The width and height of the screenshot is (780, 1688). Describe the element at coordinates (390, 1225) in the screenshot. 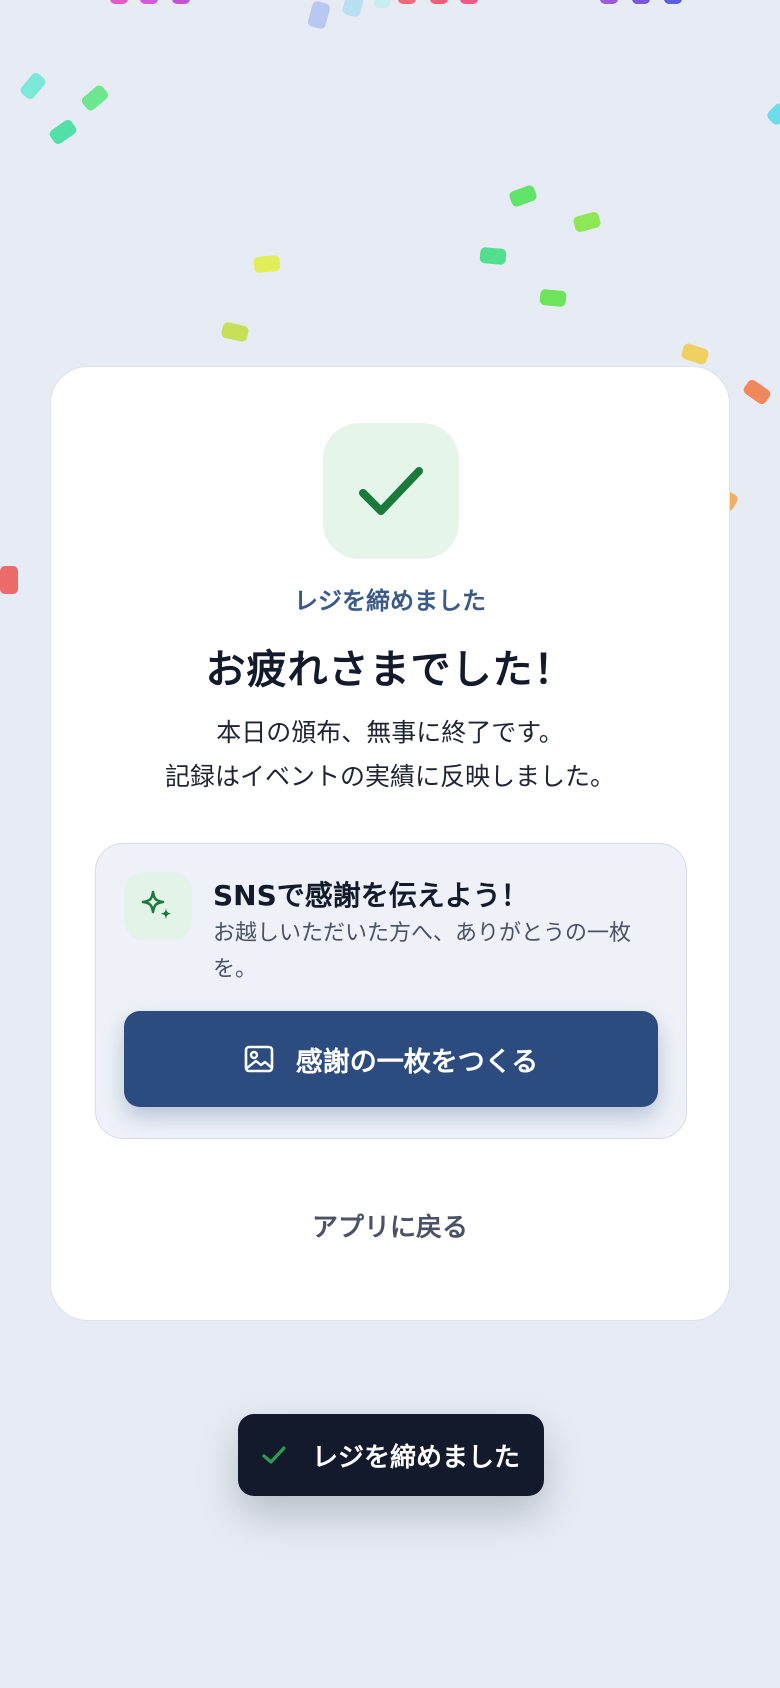

I see `back-to-app-link: アプリに戻る` at that location.